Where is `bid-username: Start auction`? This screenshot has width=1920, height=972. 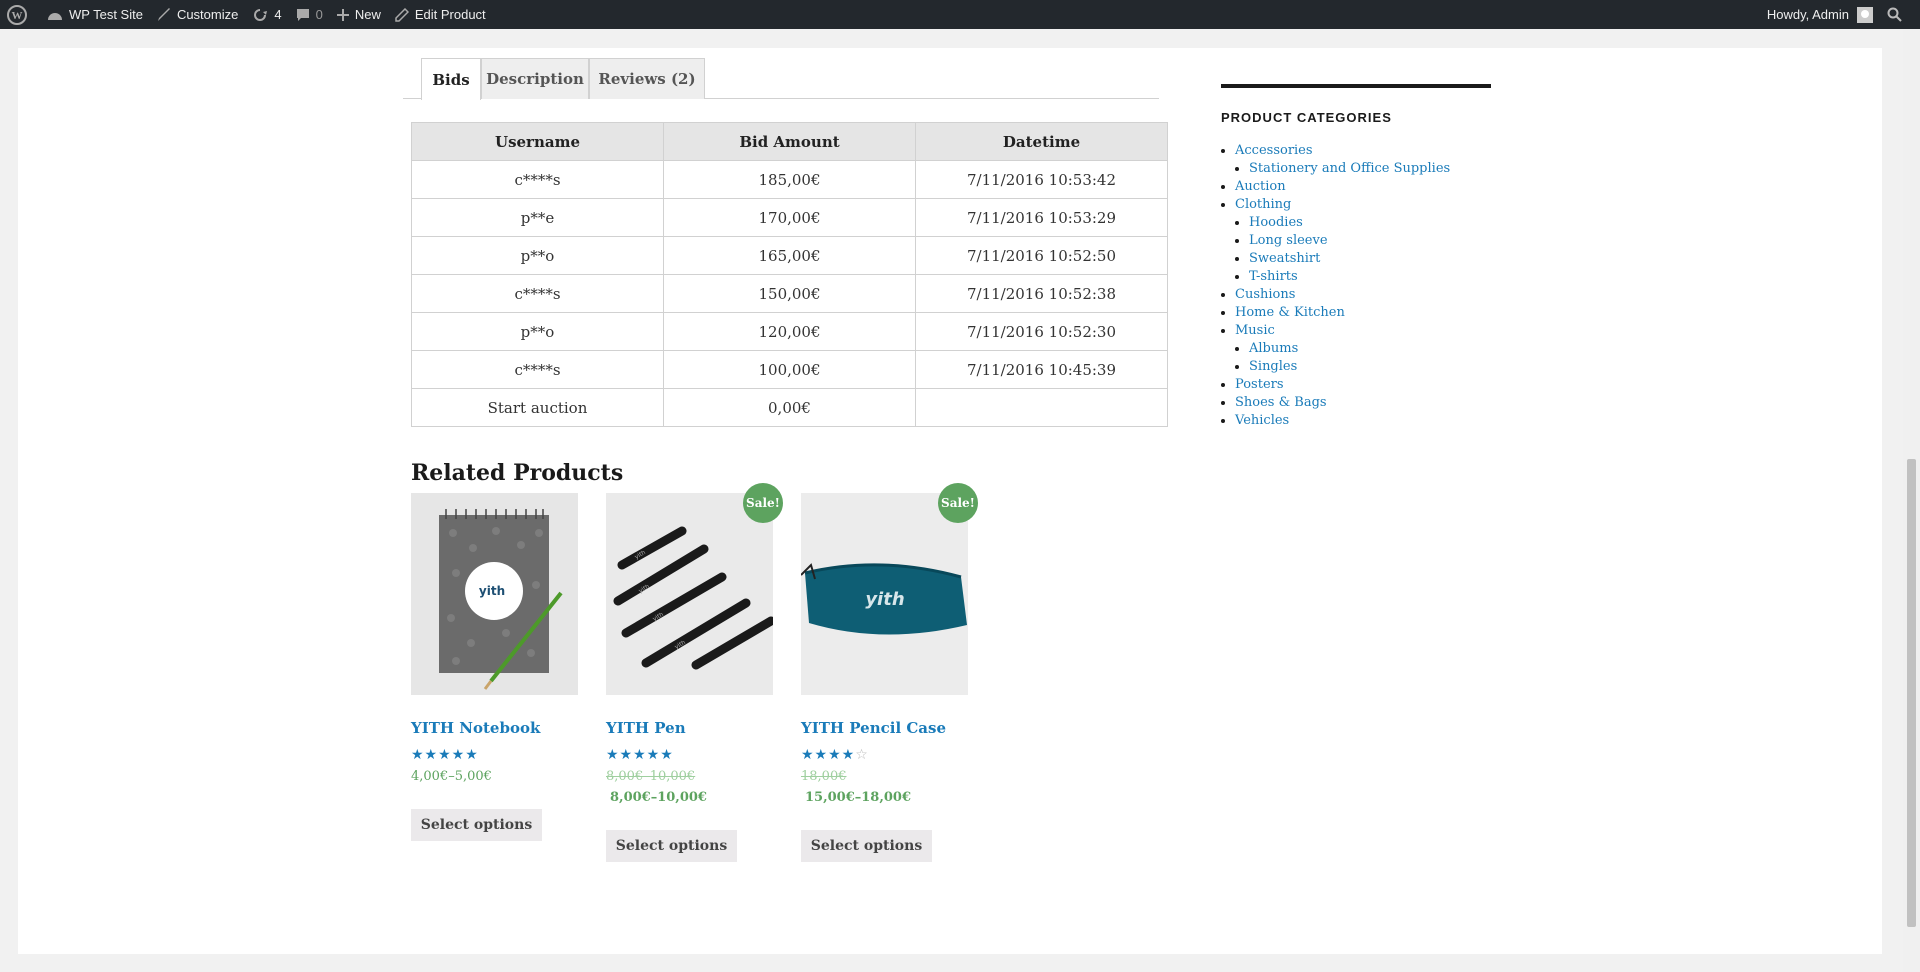 bid-username: Start auction is located at coordinates (537, 407).